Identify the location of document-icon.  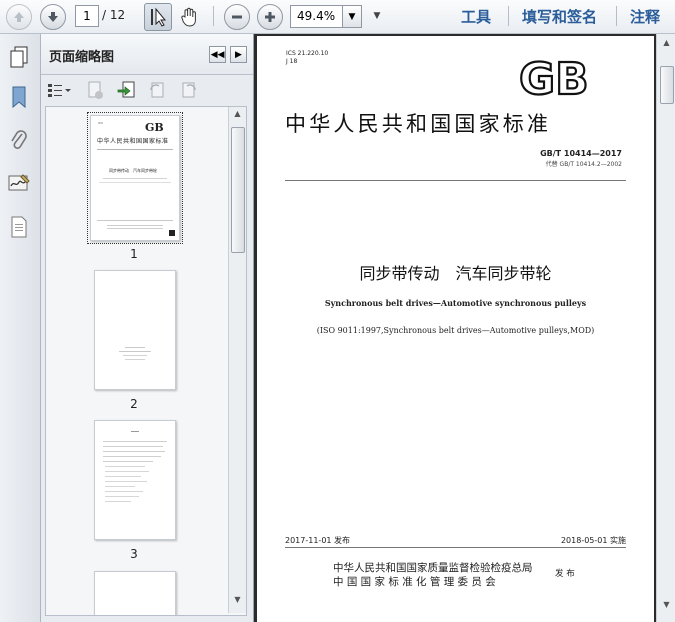
(19, 227).